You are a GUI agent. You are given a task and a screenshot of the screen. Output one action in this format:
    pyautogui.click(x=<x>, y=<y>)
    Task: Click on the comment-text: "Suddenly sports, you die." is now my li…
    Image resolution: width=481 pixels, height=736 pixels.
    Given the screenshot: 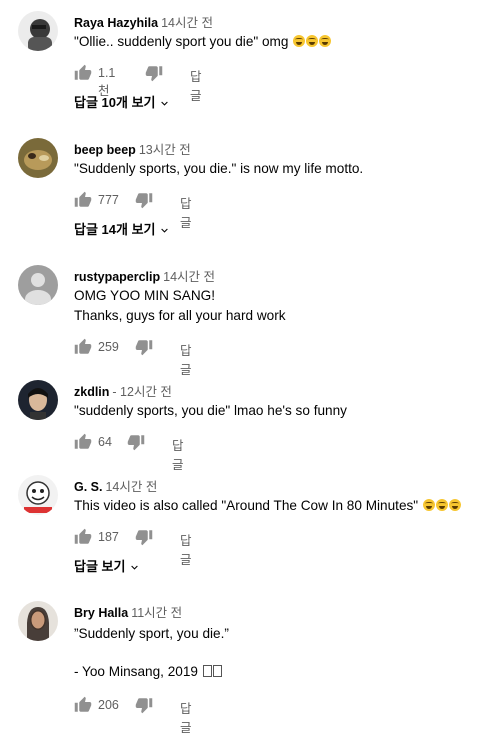 What is the action you would take?
    pyautogui.click(x=219, y=168)
    